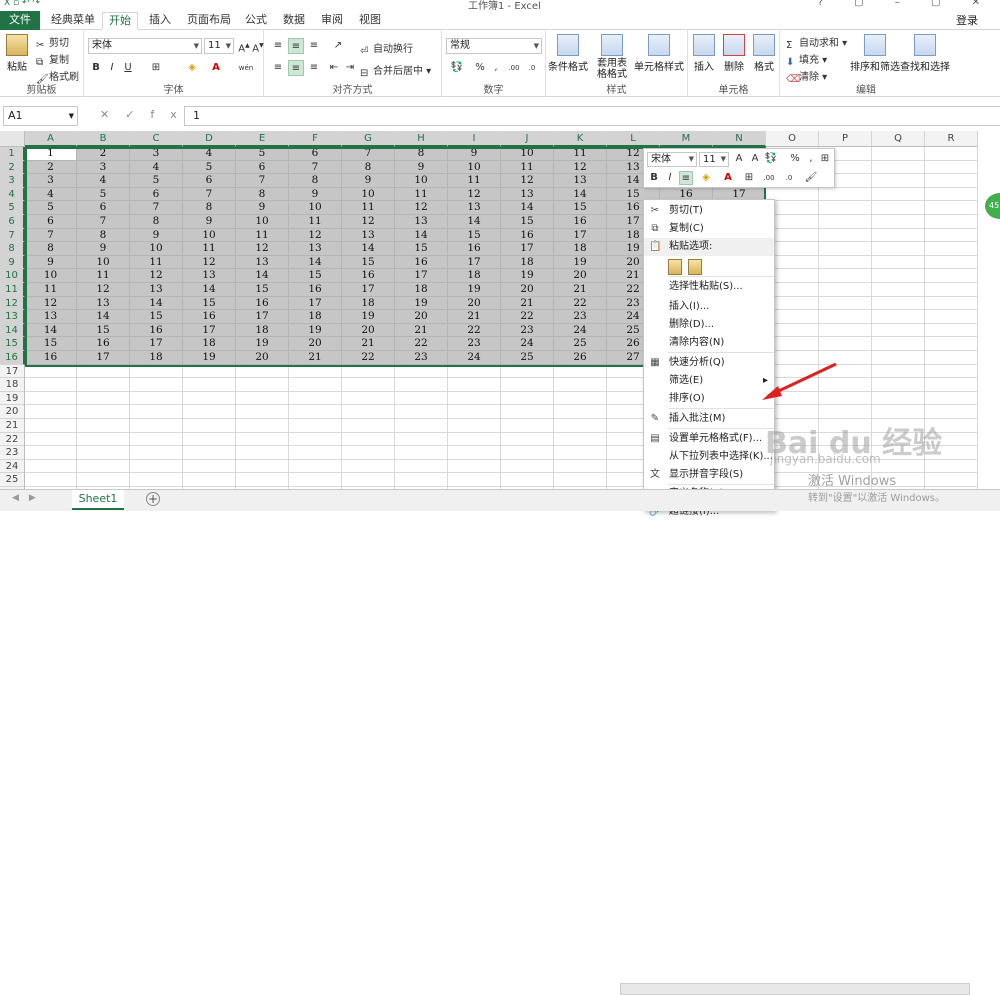 The width and height of the screenshot is (1000, 995). I want to click on align-bottom-icon: ≡, so click(314, 46).